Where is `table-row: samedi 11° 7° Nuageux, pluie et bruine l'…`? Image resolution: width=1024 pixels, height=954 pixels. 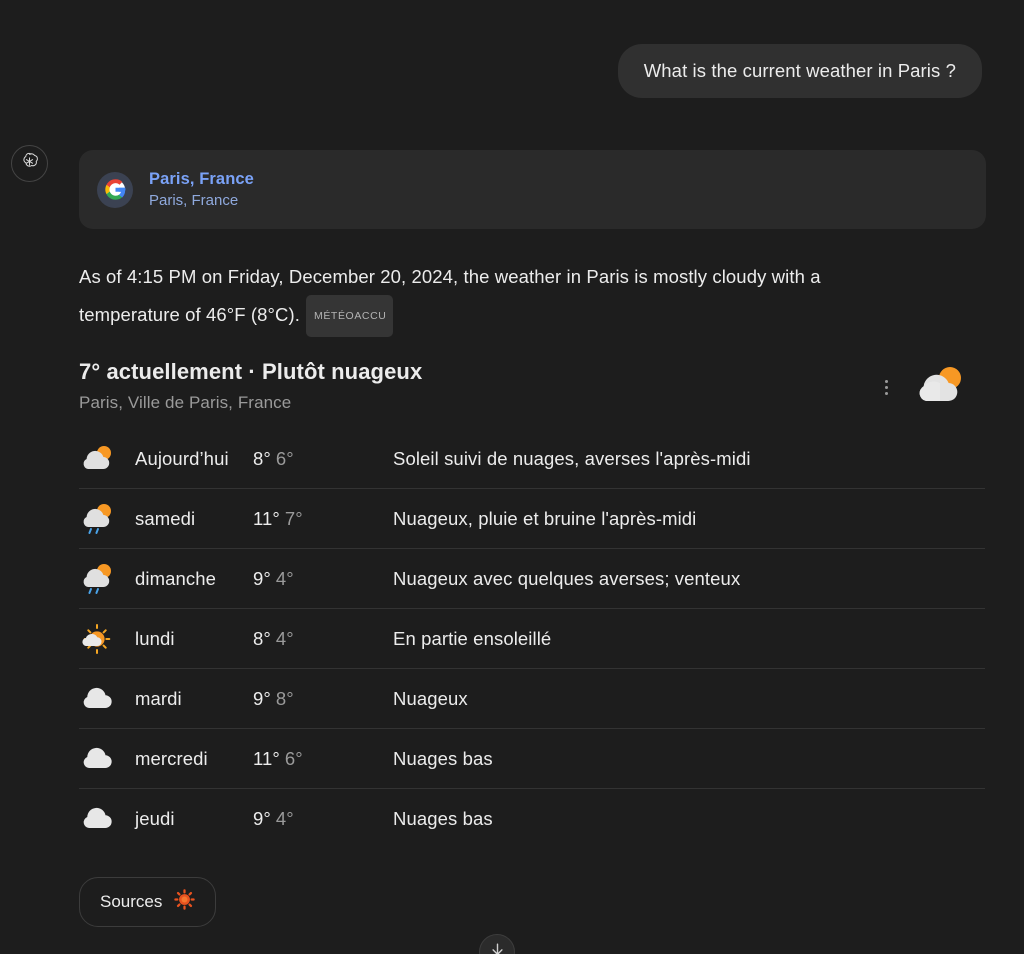
table-row: samedi 11° 7° Nuageux, pluie et bruine l'… is located at coordinates (532, 519).